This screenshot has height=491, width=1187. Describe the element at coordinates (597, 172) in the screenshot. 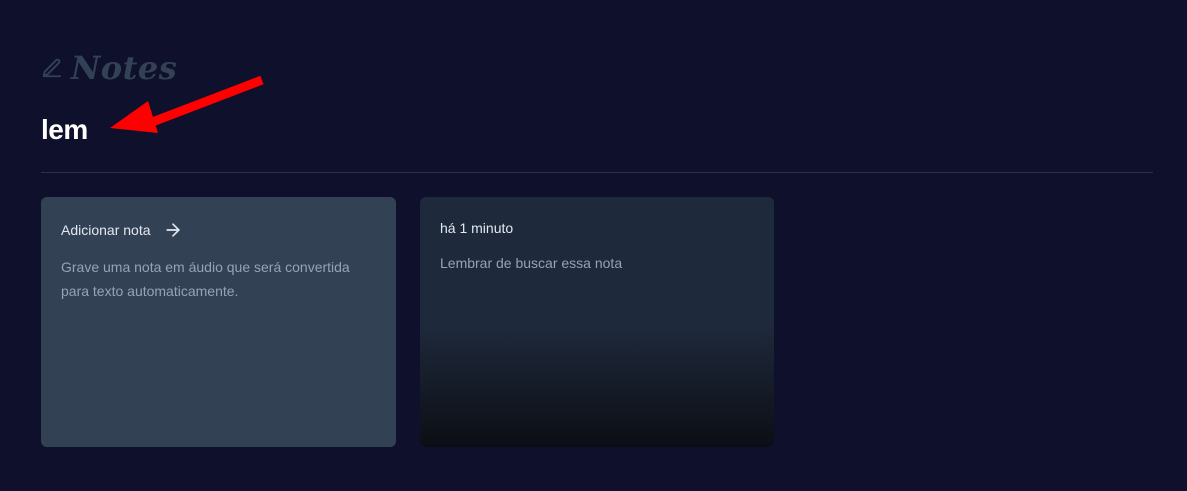

I see `divider` at that location.